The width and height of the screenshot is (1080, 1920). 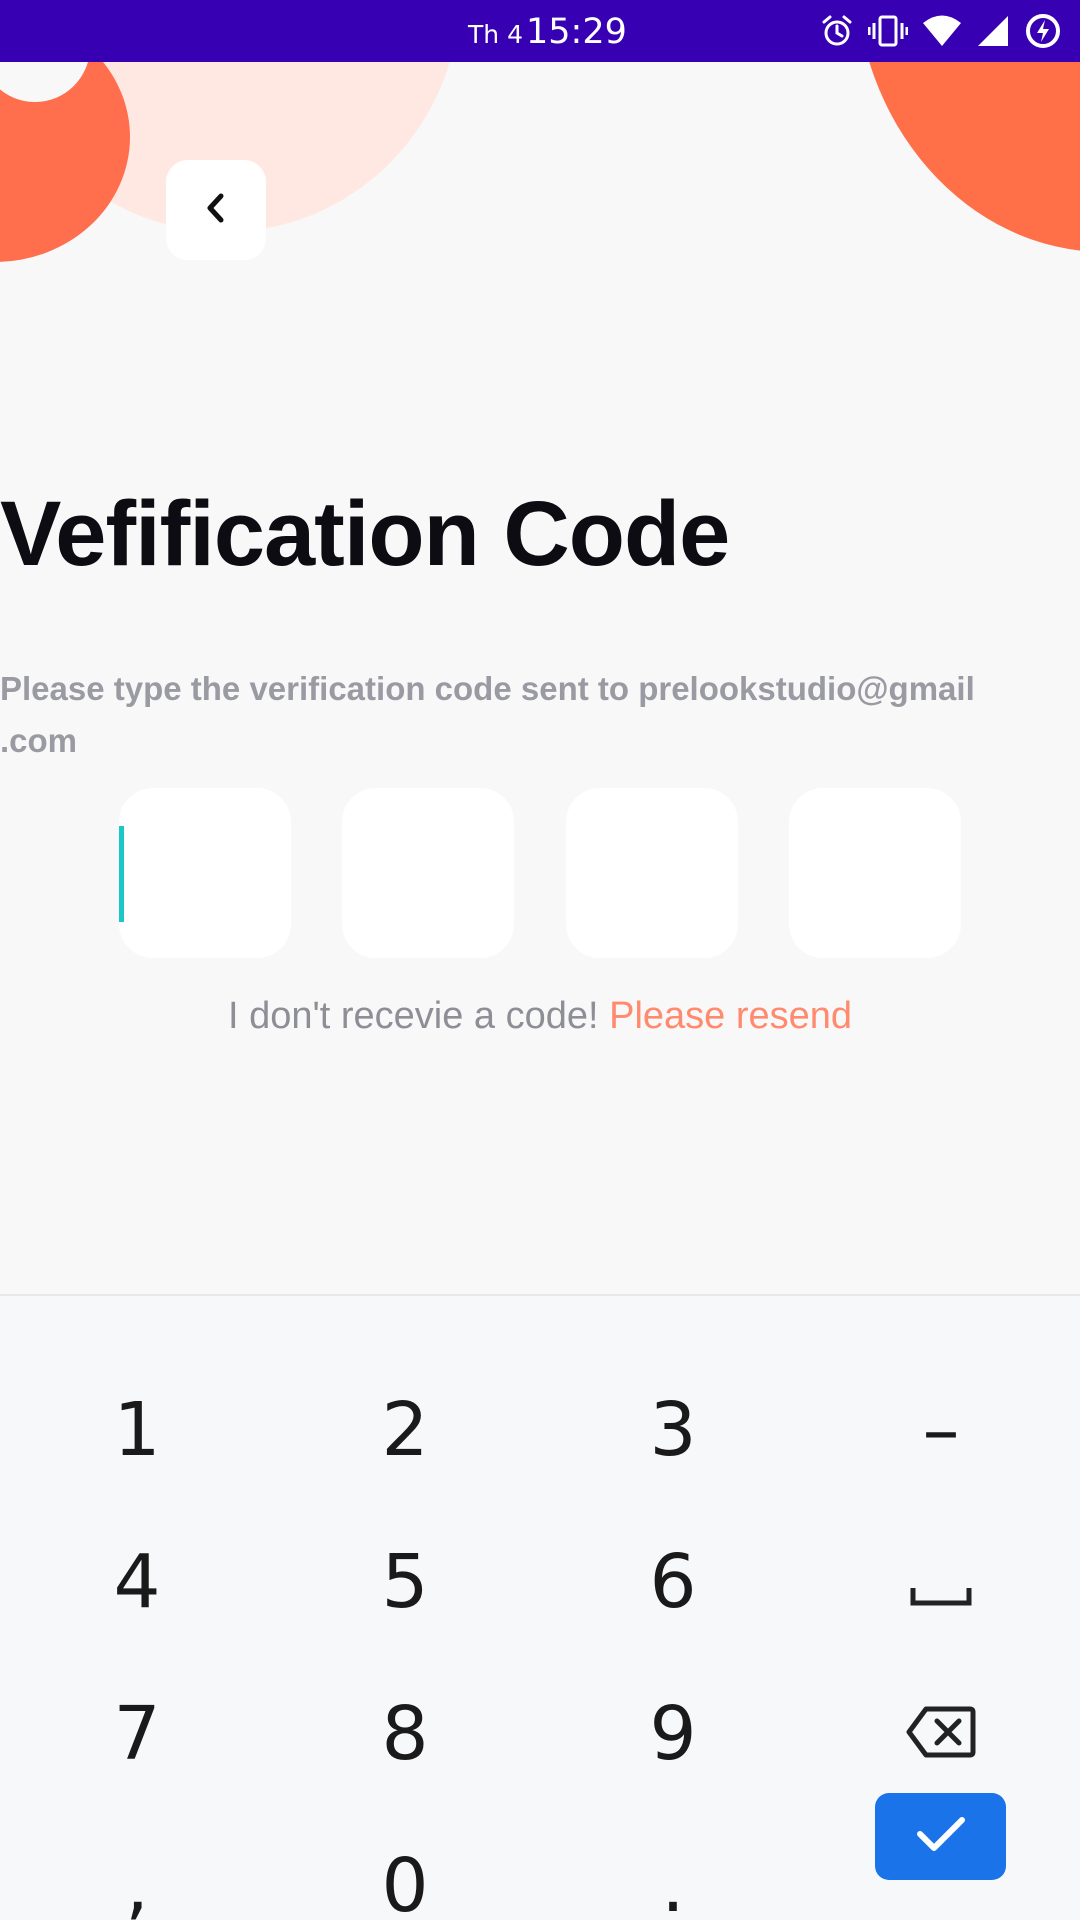 I want to click on key-space, so click(x=941, y=1582).